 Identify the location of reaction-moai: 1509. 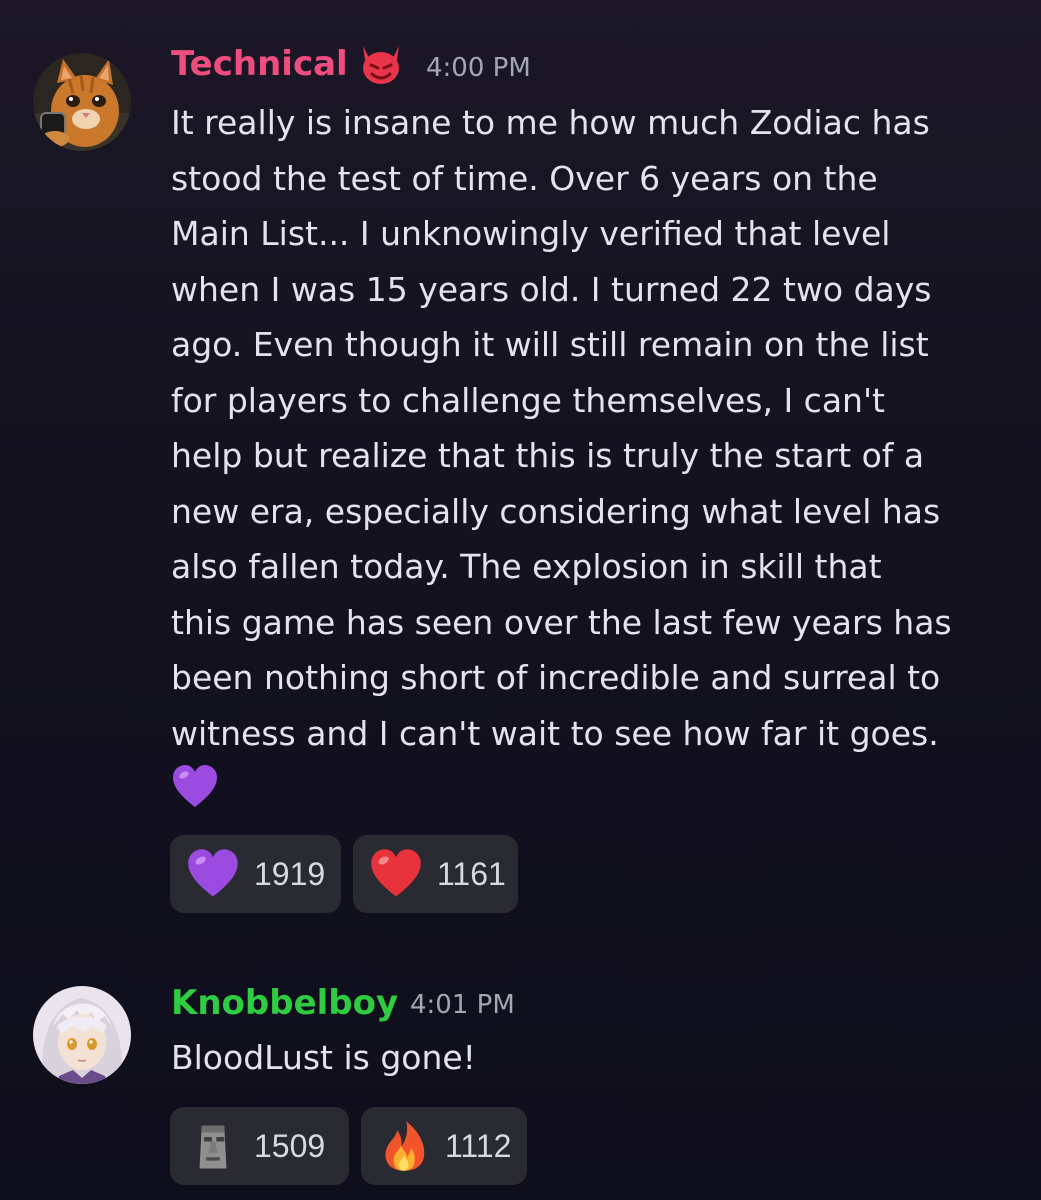
(259, 1146).